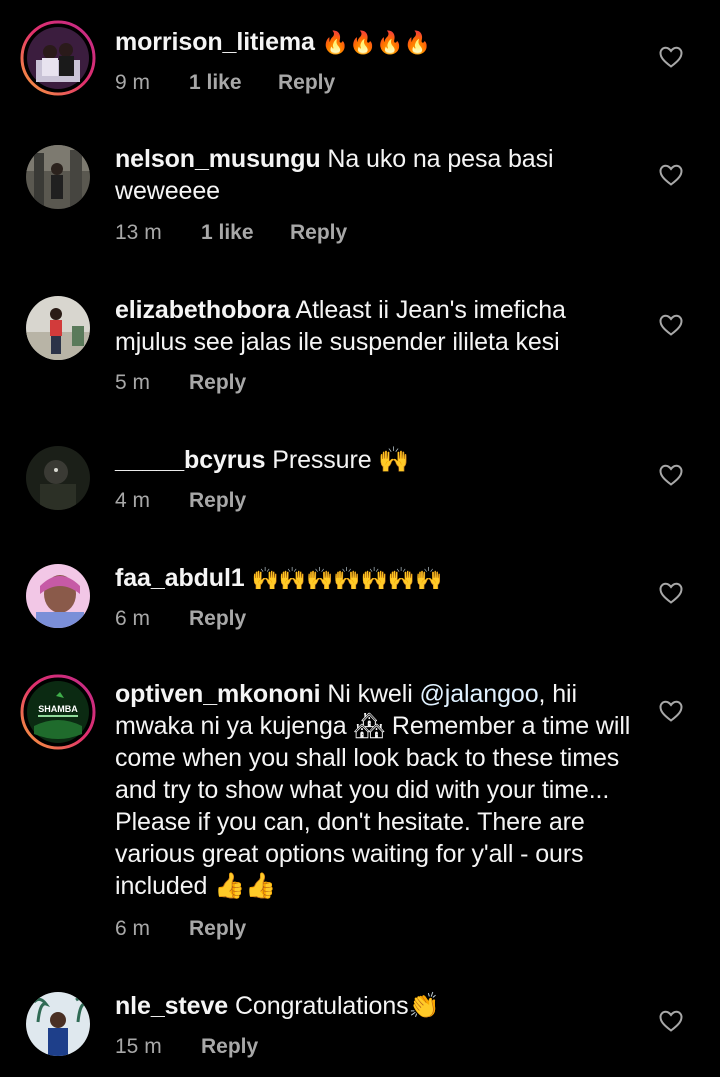  What do you see at coordinates (133, 82) in the screenshot?
I see `comment-time: 9 m` at bounding box center [133, 82].